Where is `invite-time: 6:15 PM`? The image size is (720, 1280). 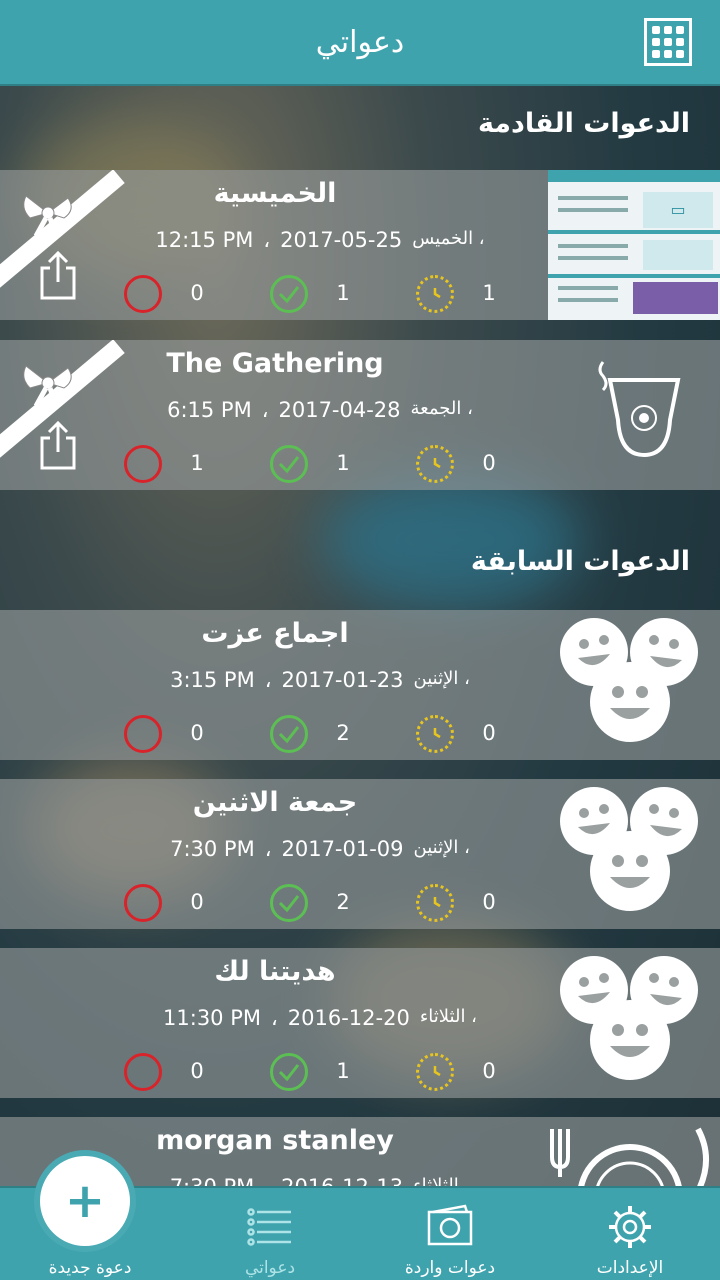
invite-time: 6:15 PM is located at coordinates (209, 410).